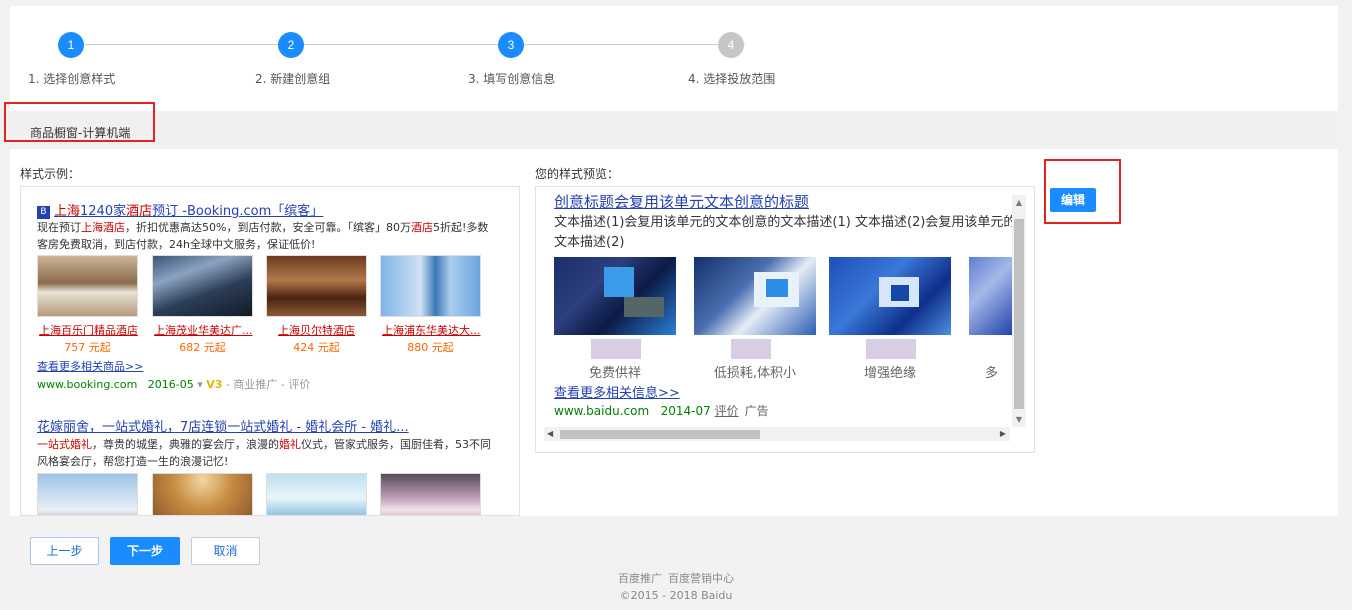 The image size is (1352, 610). I want to click on hotel-price-1: 757 元起, so click(87, 347).